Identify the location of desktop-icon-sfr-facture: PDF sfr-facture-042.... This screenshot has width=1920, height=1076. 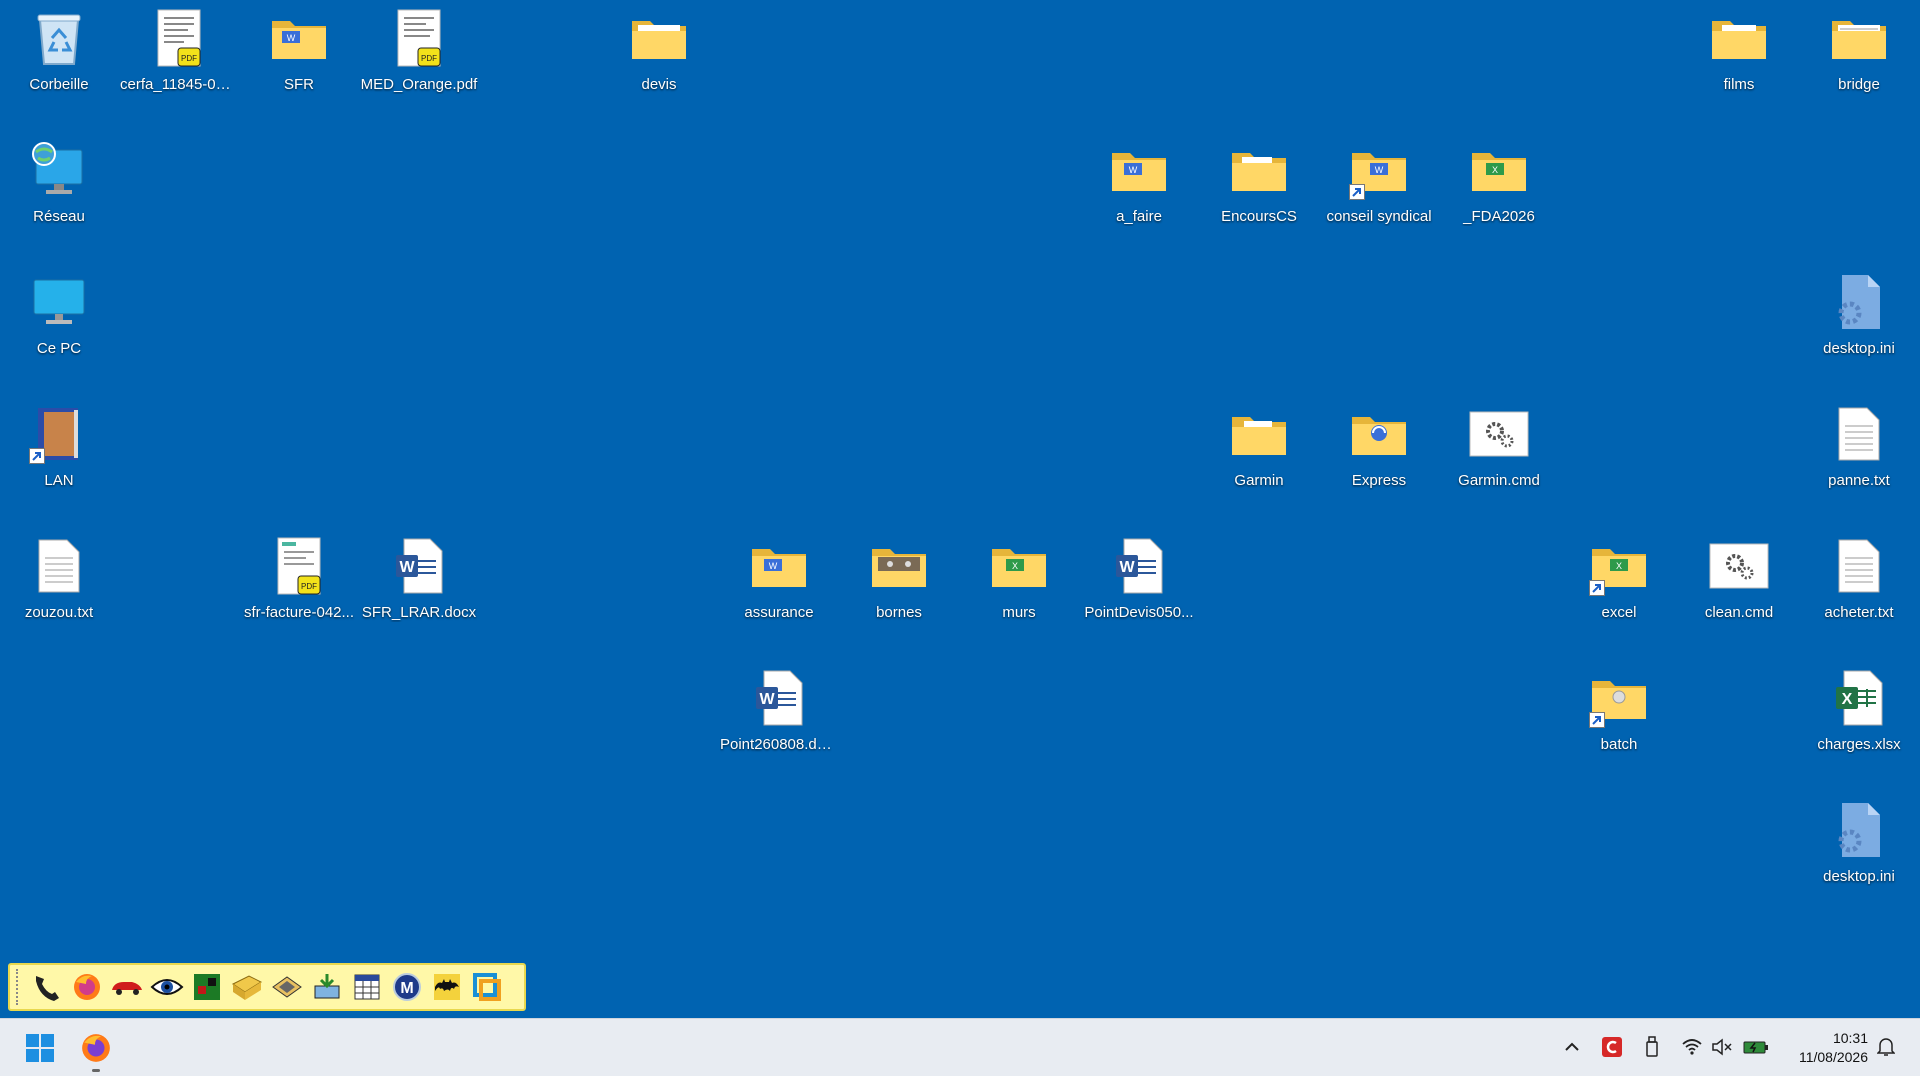
(299, 592).